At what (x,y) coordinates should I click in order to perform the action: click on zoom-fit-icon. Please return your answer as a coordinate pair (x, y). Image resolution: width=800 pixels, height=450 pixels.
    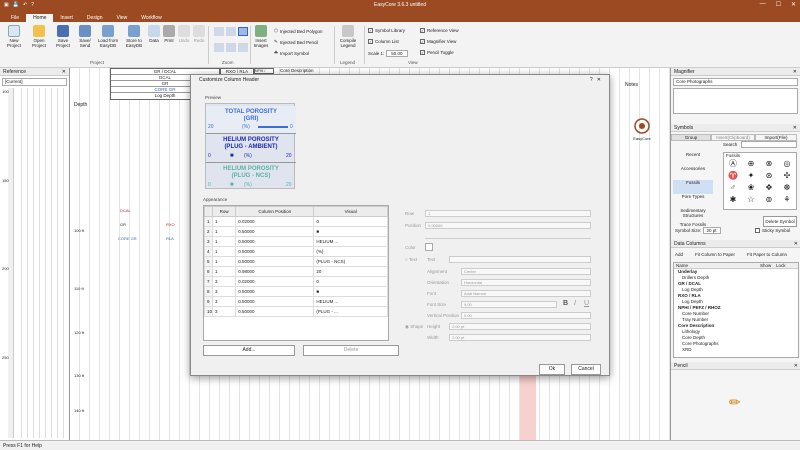
    Looking at the image, I should click on (219, 47).